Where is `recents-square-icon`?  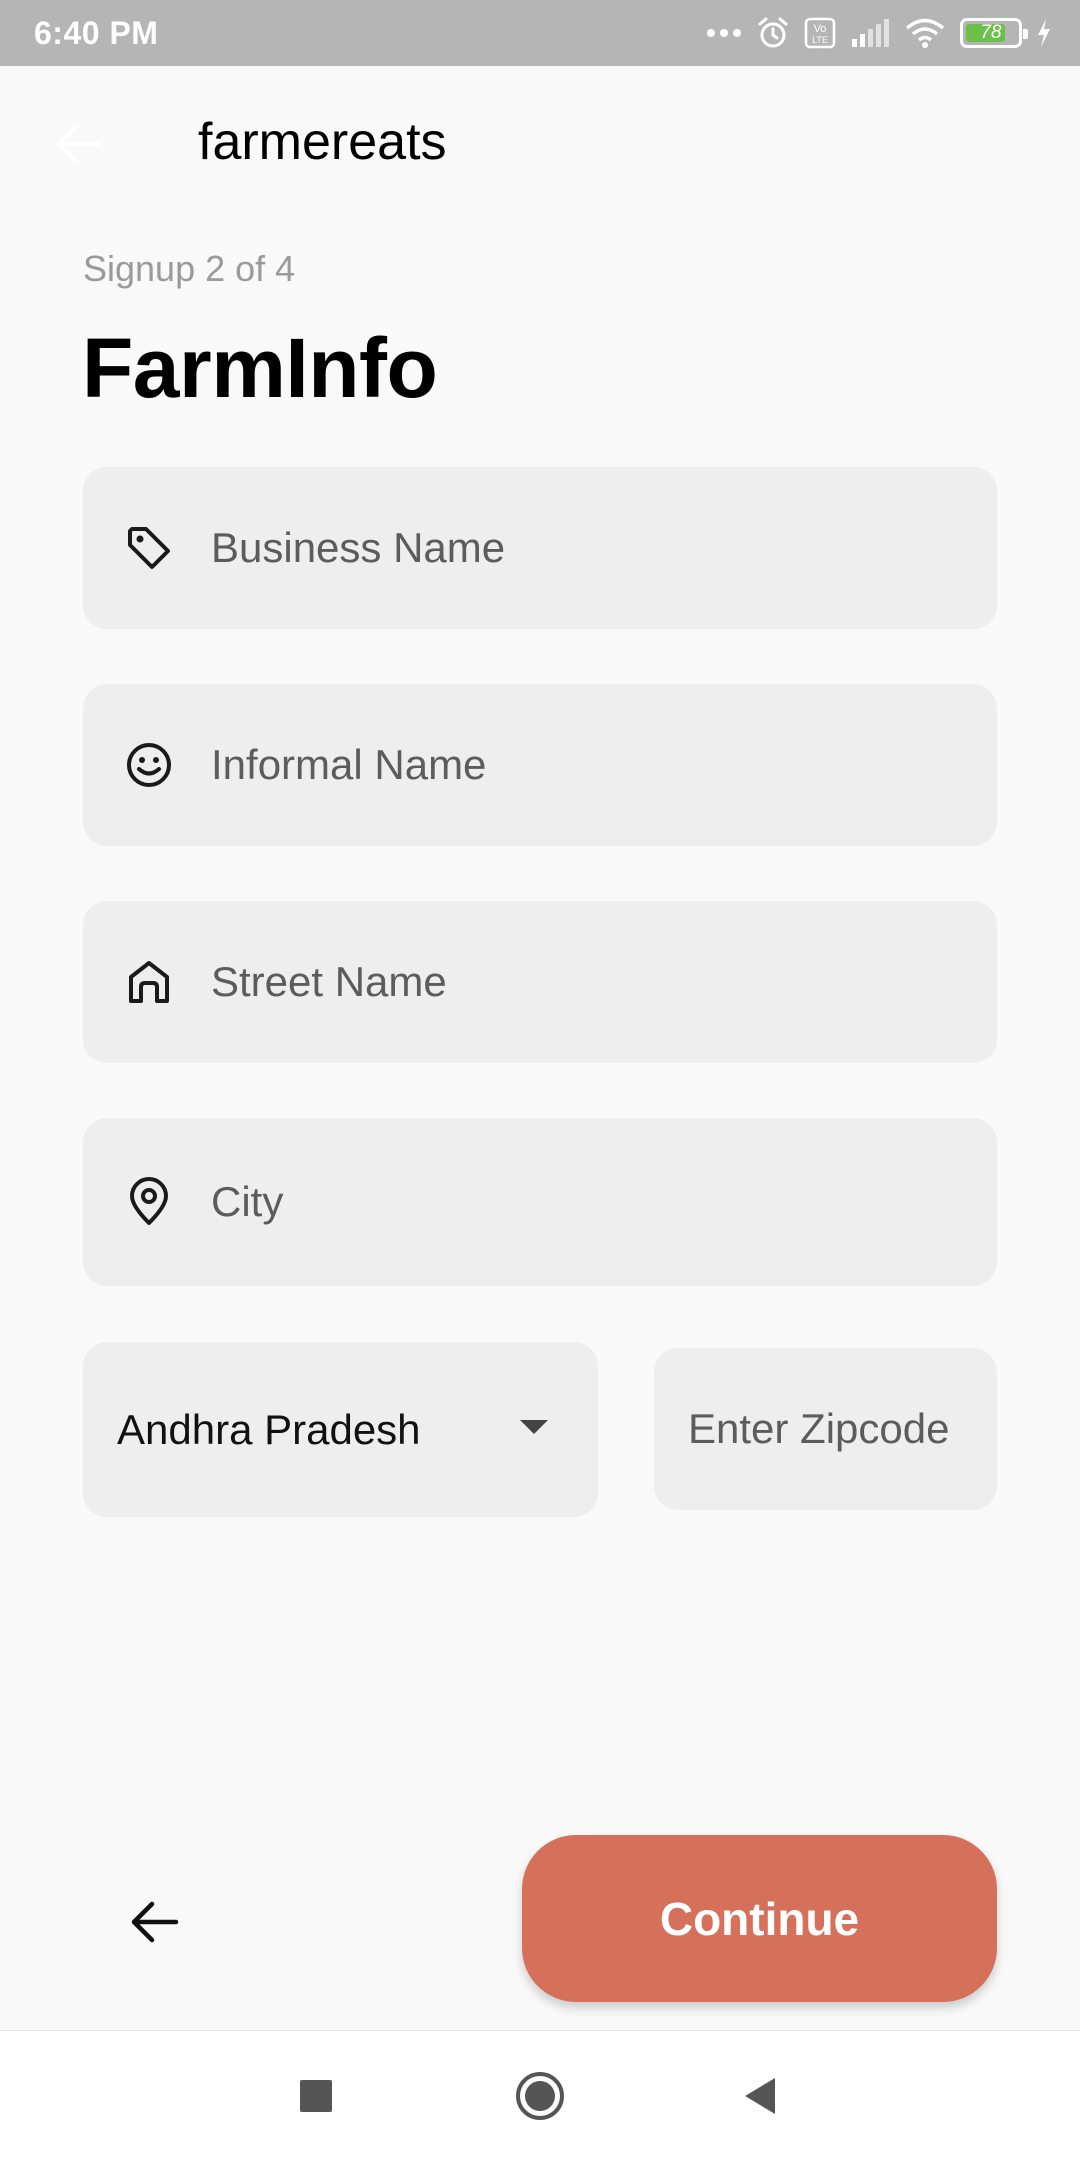 recents-square-icon is located at coordinates (316, 2096).